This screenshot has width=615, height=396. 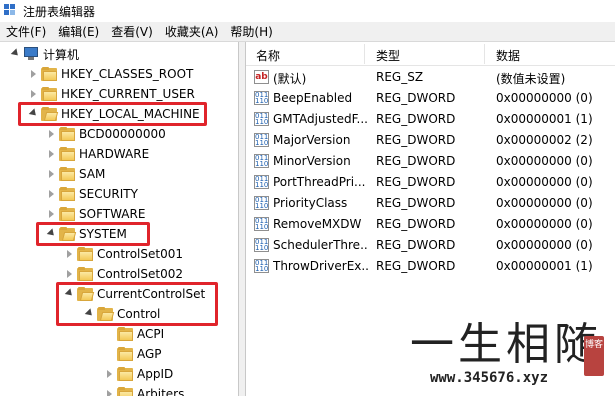 I want to click on tree-item-hardware: HARDWARE, so click(x=97, y=154).